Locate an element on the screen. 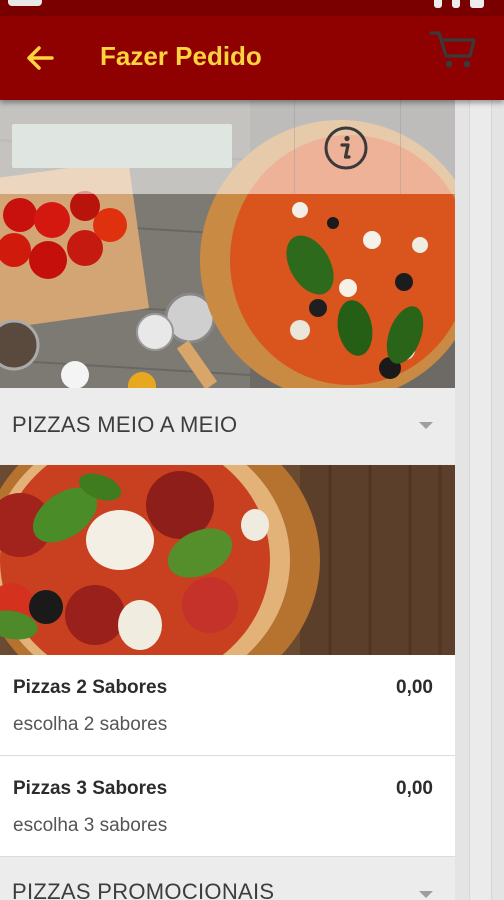 The height and width of the screenshot is (900, 504). section-header-pizzas-promocionais: PIZZAS PROMOCIONAIS is located at coordinates (227, 878).